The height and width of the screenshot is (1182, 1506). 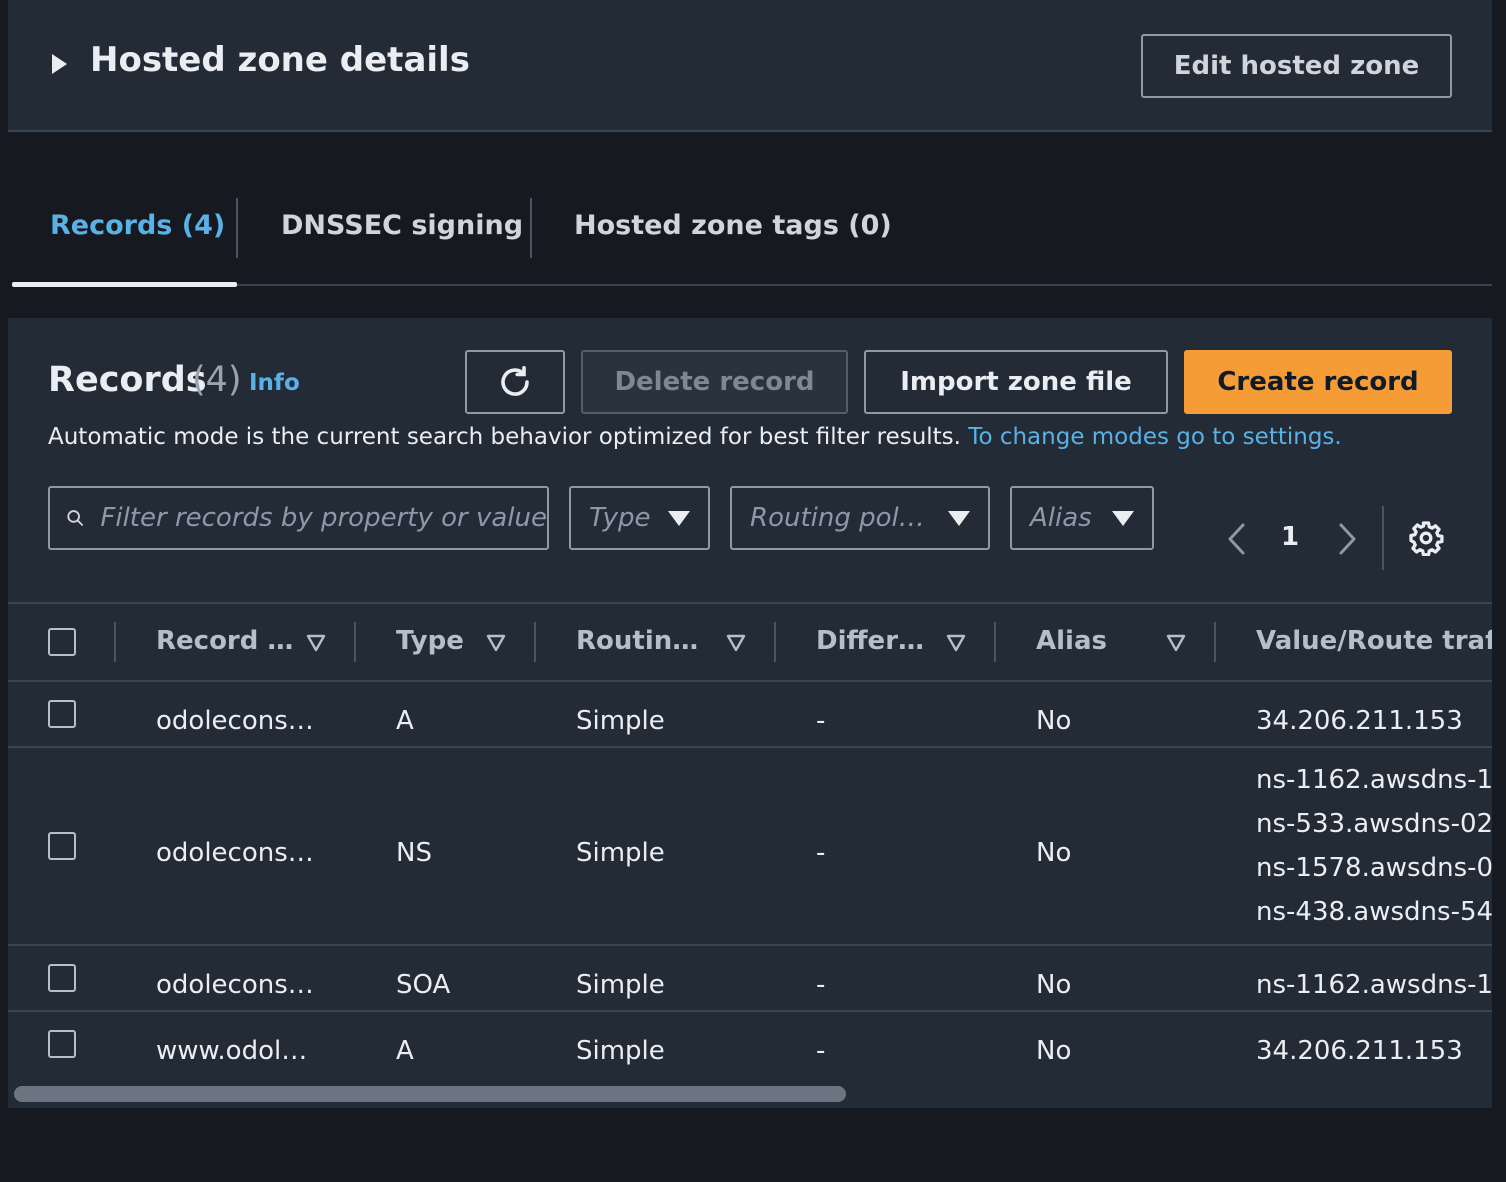 What do you see at coordinates (137, 225) in the screenshot?
I see `tab-records: Records (4)` at bounding box center [137, 225].